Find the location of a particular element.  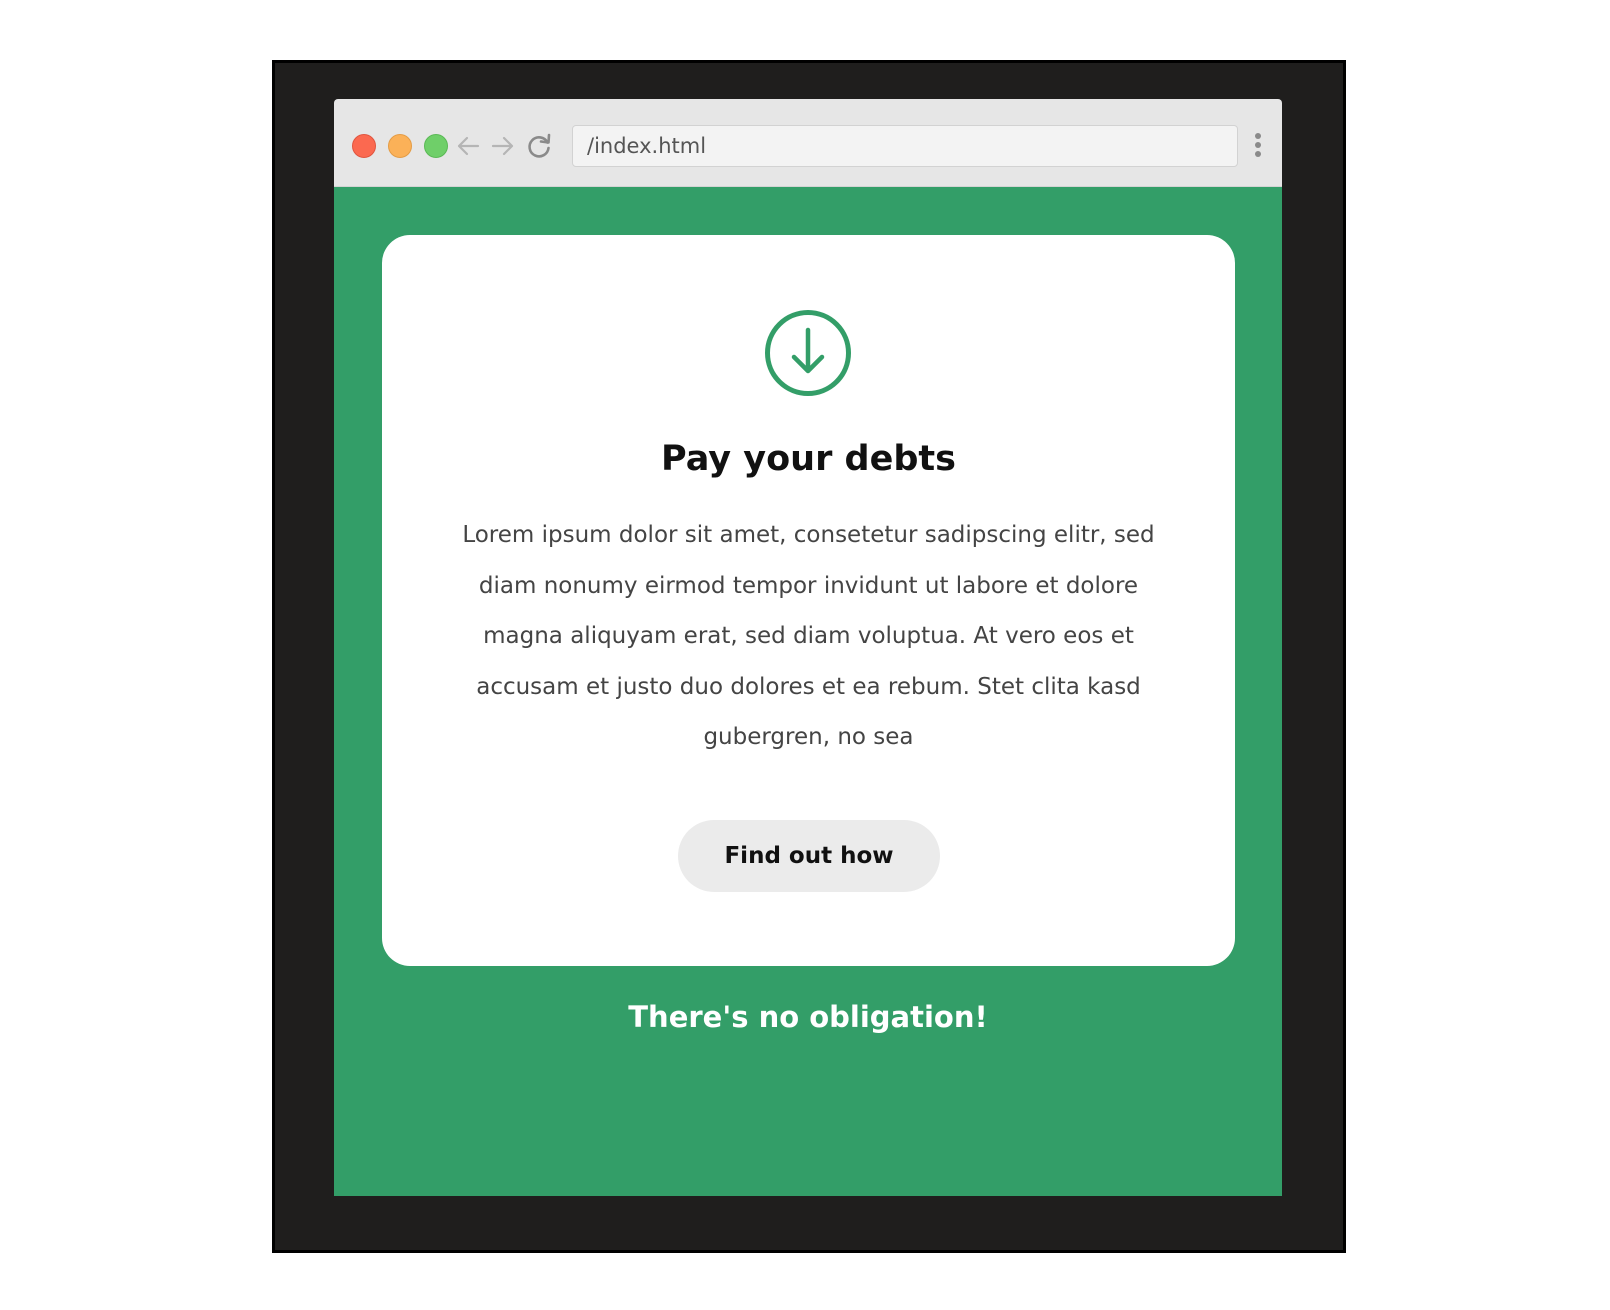

find-out-how-button: Find out how is located at coordinates (809, 856).